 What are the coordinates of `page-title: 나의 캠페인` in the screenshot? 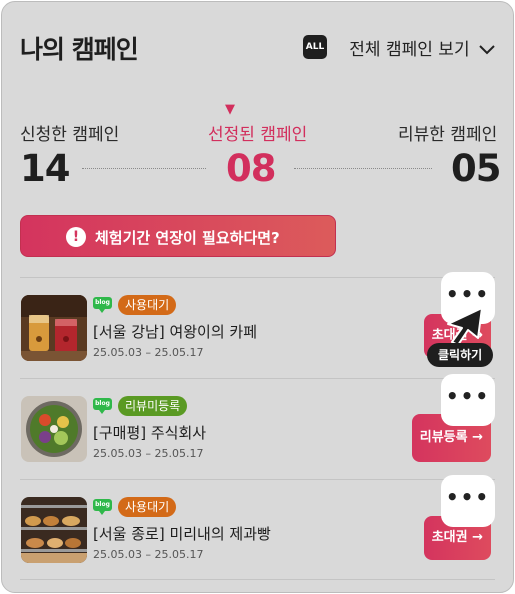 It's located at (79, 49).